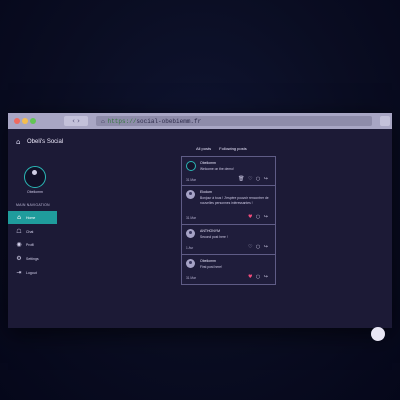 Image resolution: width=400 pixels, height=400 pixels. Describe the element at coordinates (19, 258) in the screenshot. I see `gear-icon: ⚙` at that location.